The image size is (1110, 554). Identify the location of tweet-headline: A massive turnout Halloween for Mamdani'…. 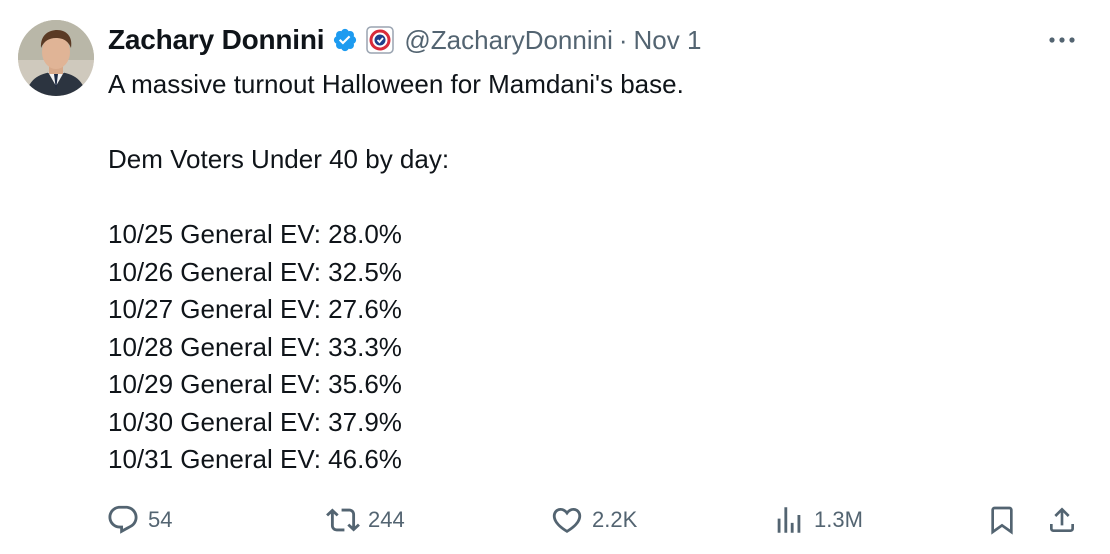
(396, 84).